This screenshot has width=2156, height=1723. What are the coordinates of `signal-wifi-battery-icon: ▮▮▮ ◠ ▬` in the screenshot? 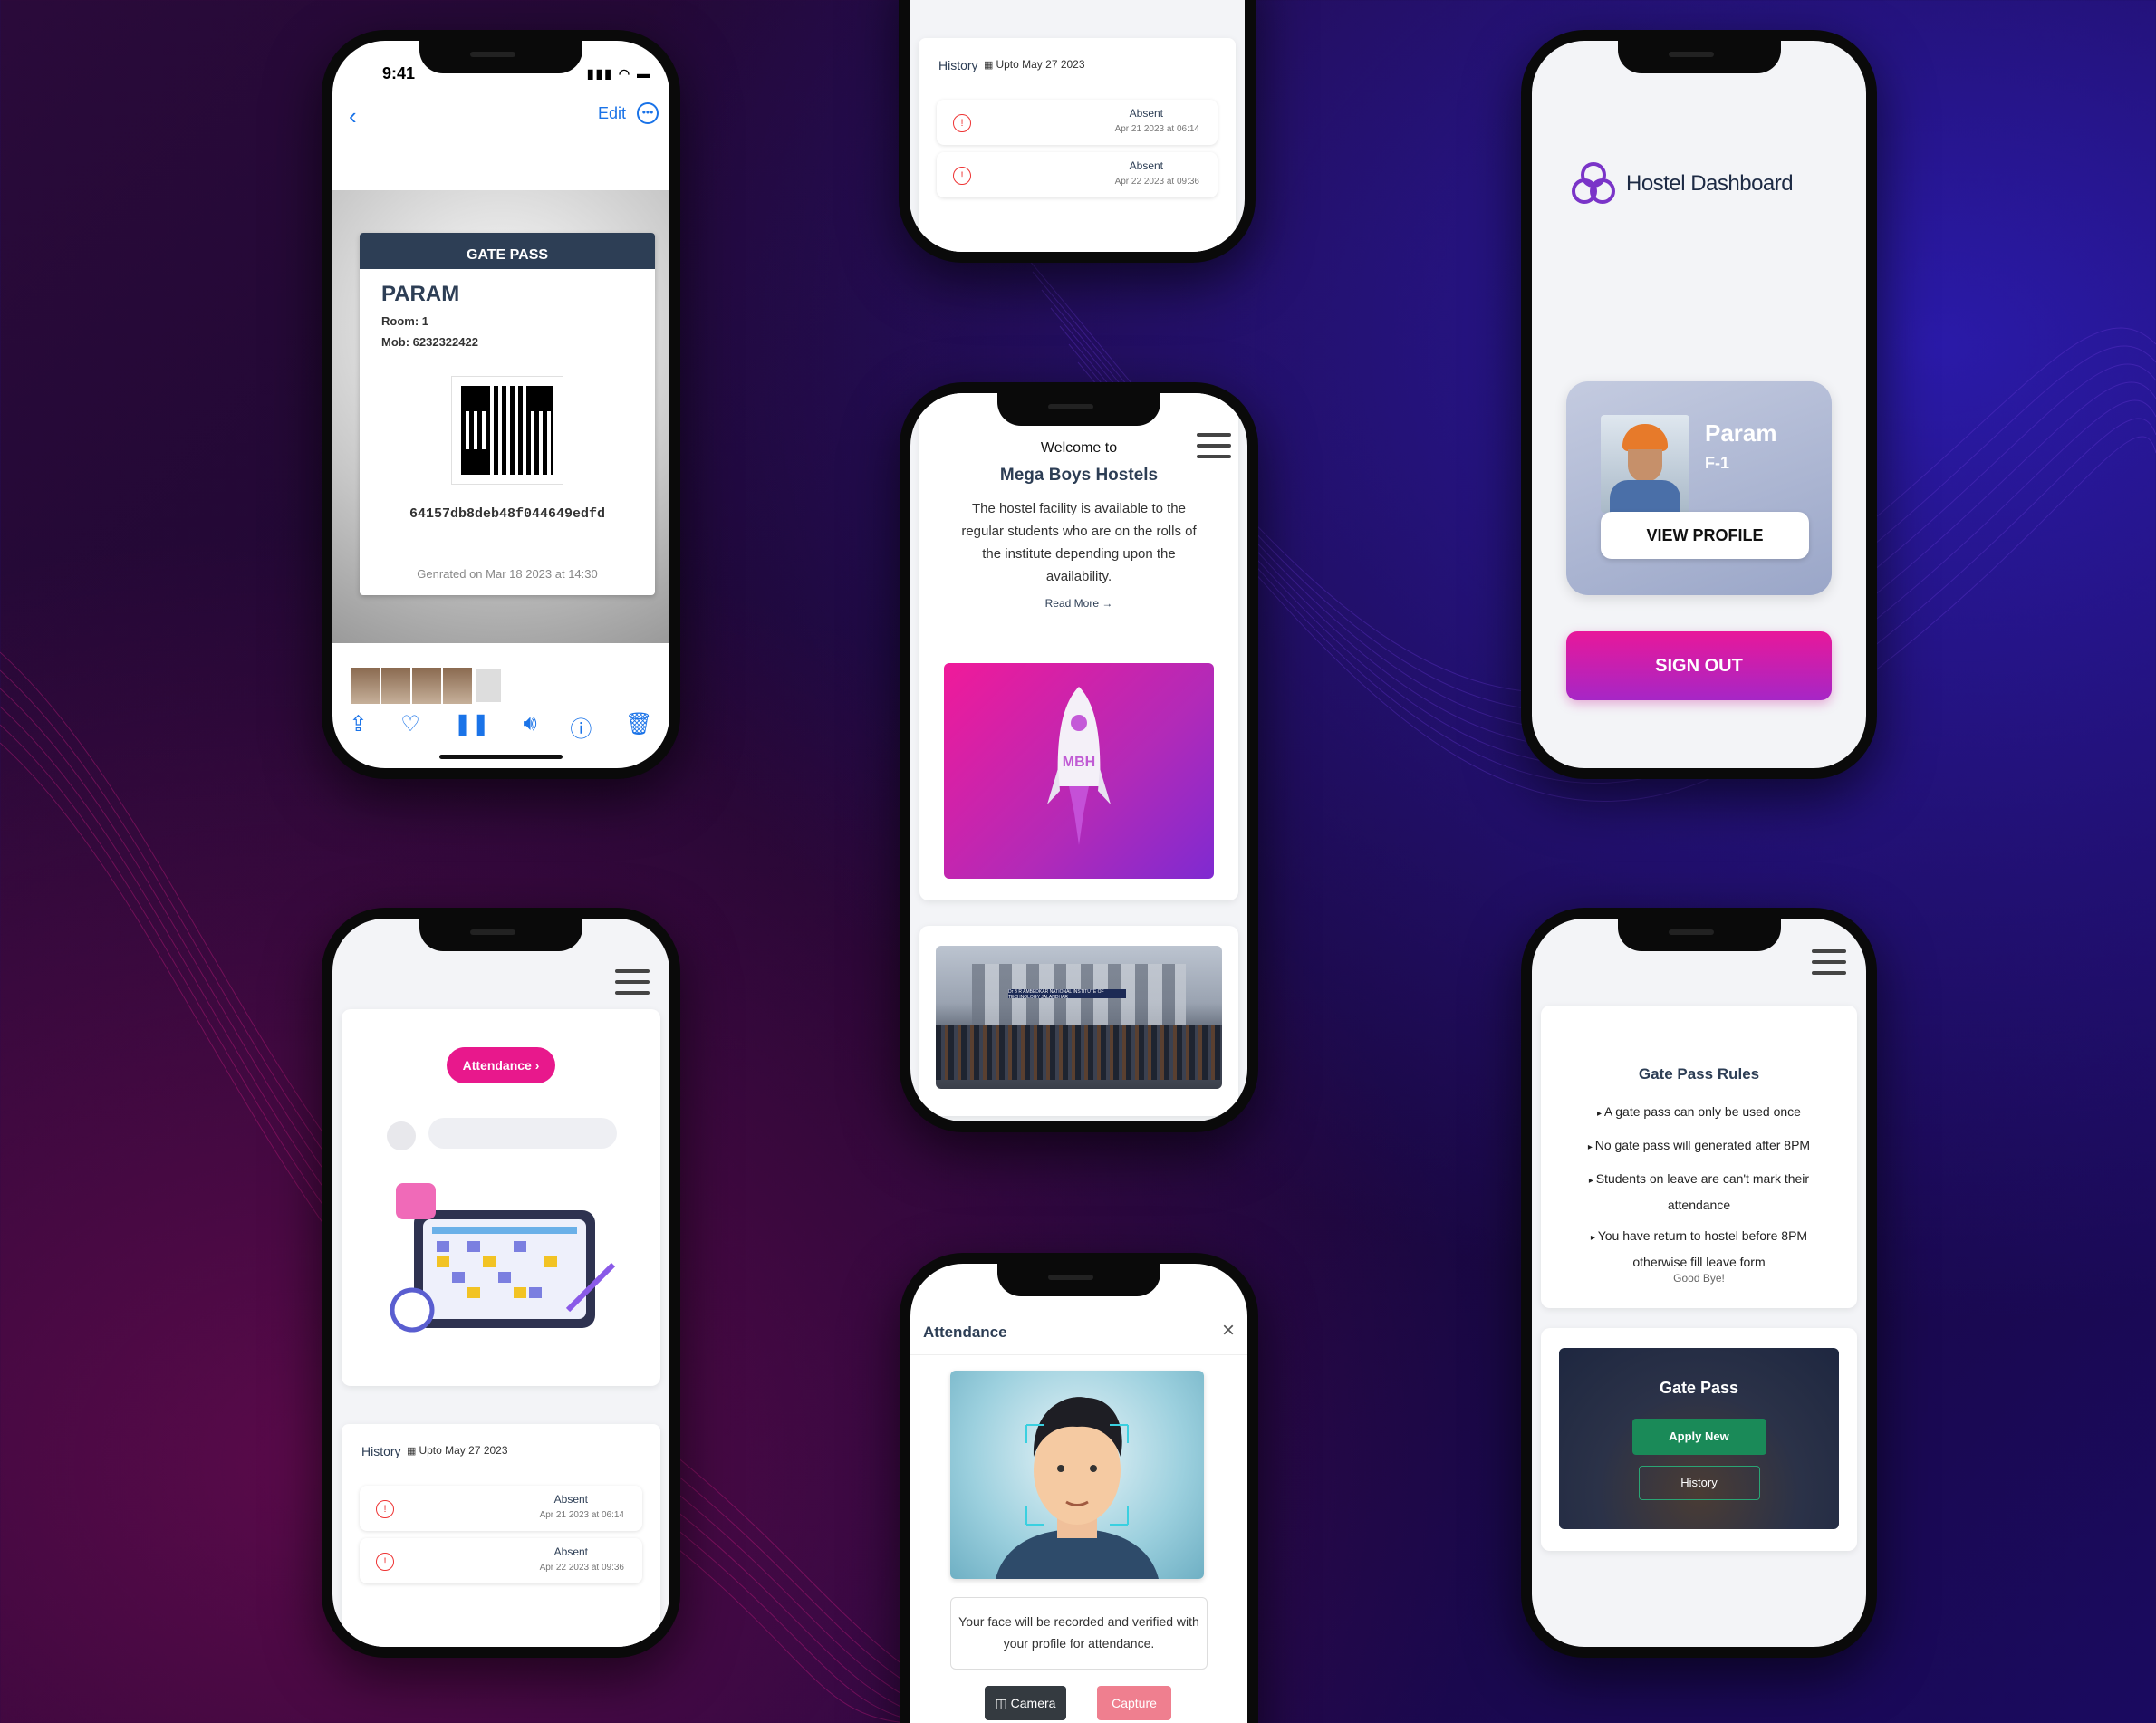 It's located at (618, 73).